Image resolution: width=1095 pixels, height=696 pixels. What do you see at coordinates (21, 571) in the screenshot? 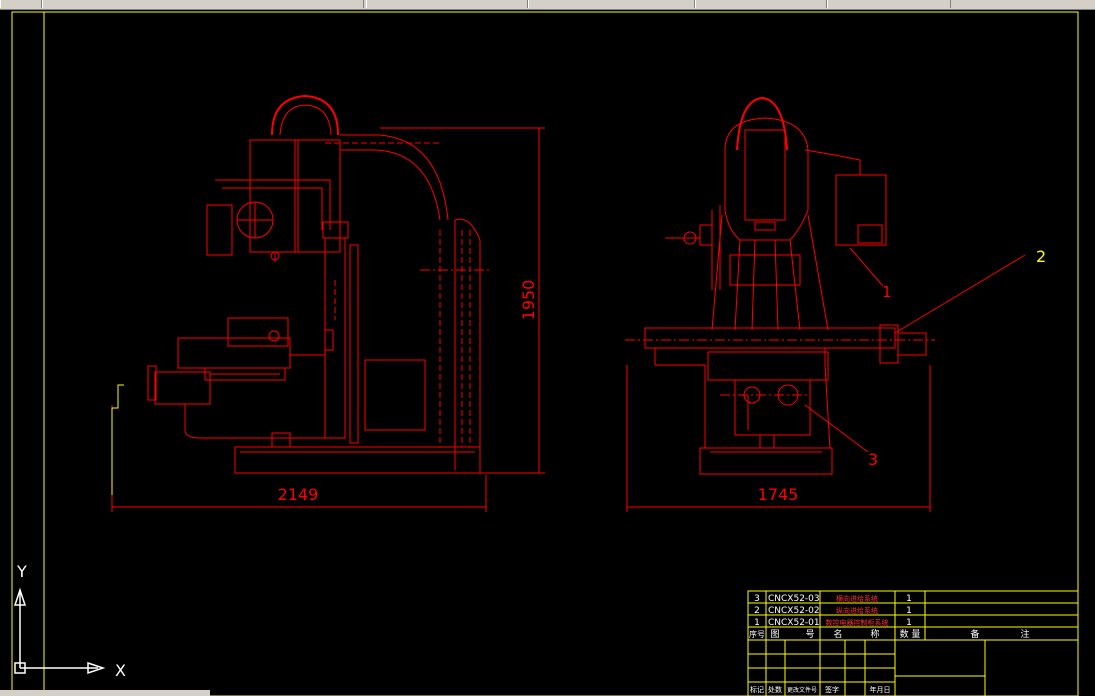
I see `ucs-y-label: Y` at bounding box center [21, 571].